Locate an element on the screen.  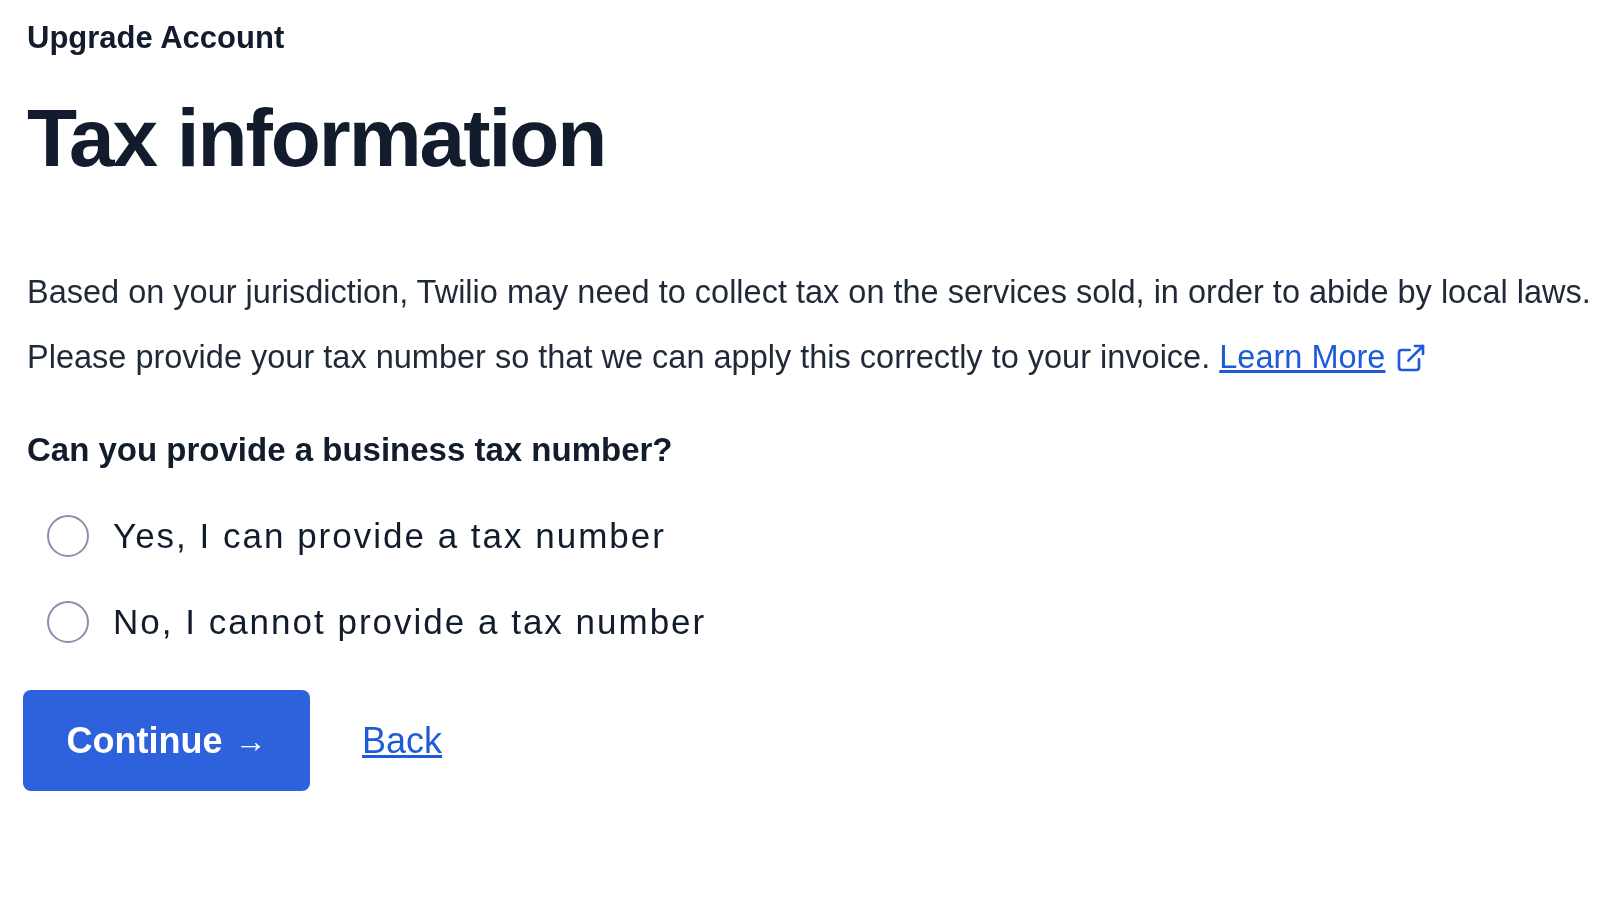
description-text: Based on your jurisdiction, Twilio may need to collect tax on the services sold, in order to abide by local laws. Please provide your tax number so that we can apply this correctly to your invoice. Learn More is located at coordinates (813, 325).